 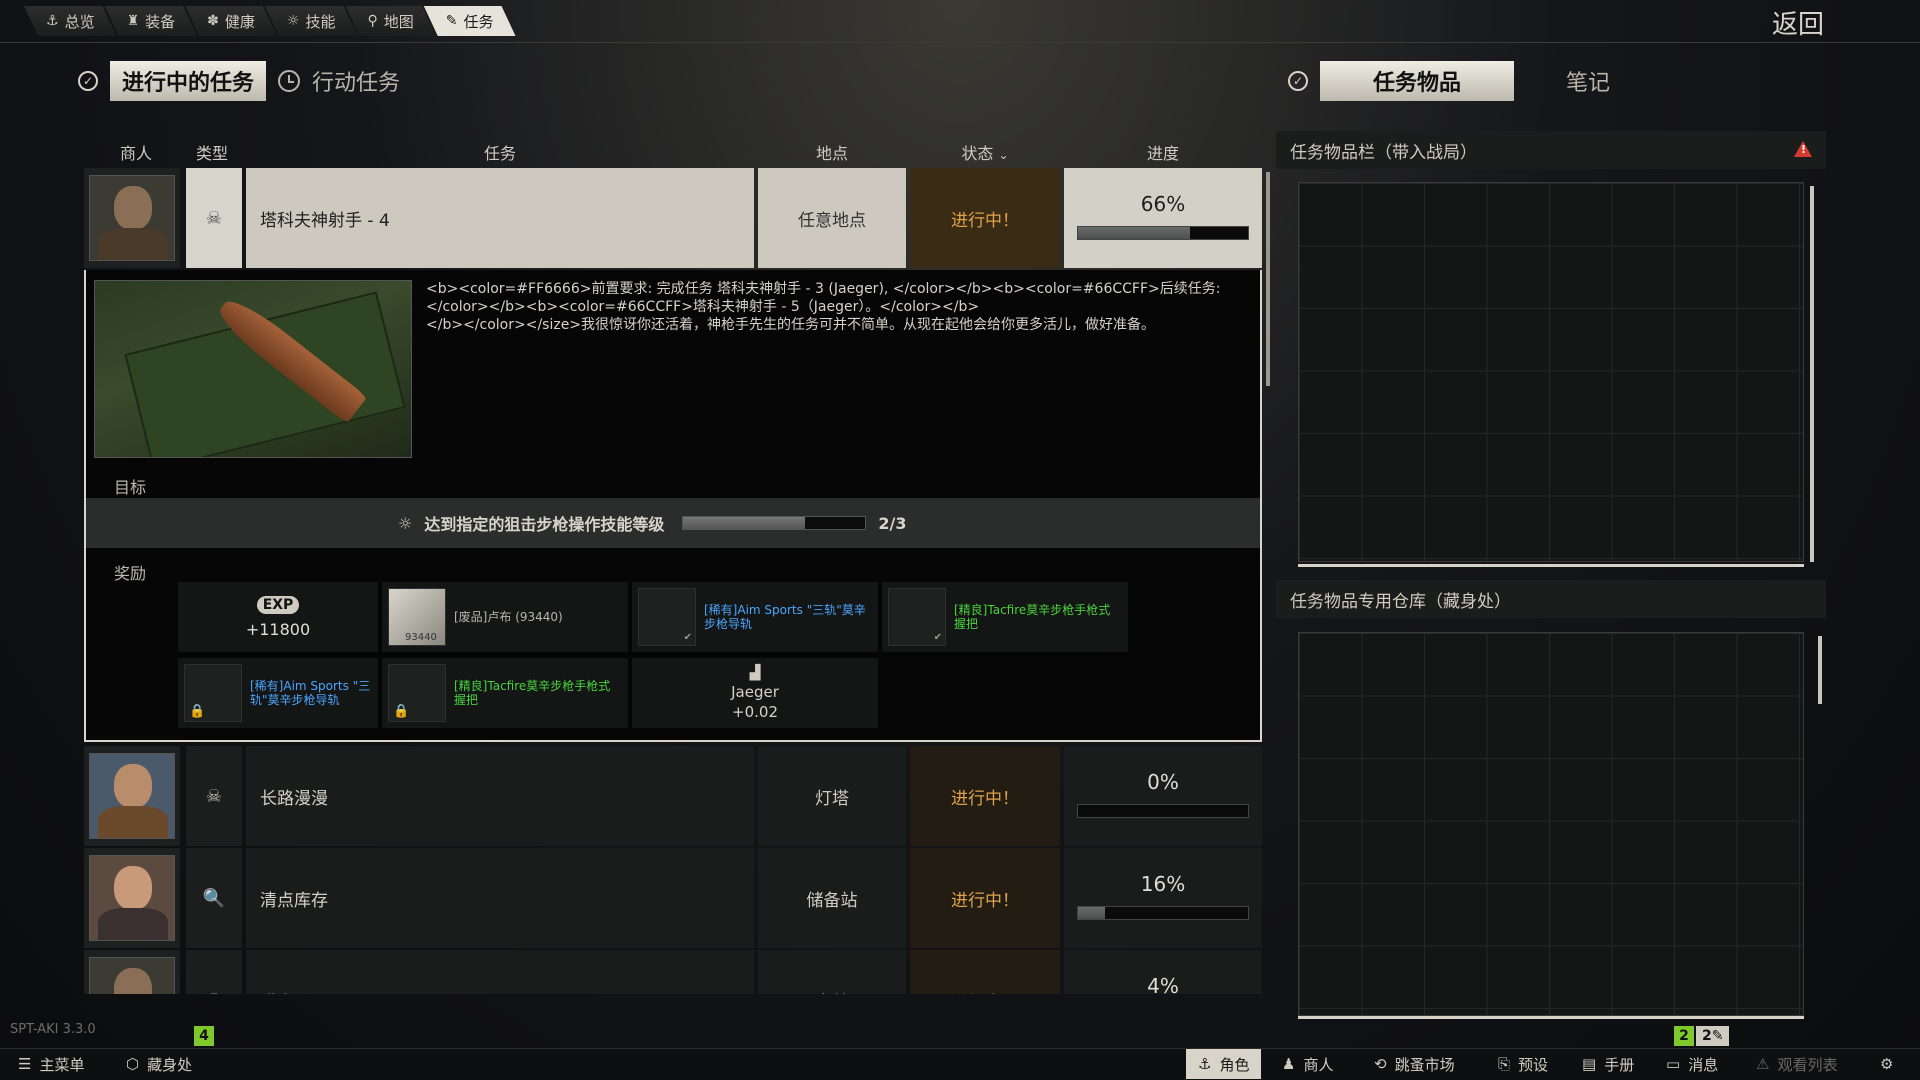 What do you see at coordinates (1692, 1064) in the screenshot?
I see `messages-button: ▭ 消息` at bounding box center [1692, 1064].